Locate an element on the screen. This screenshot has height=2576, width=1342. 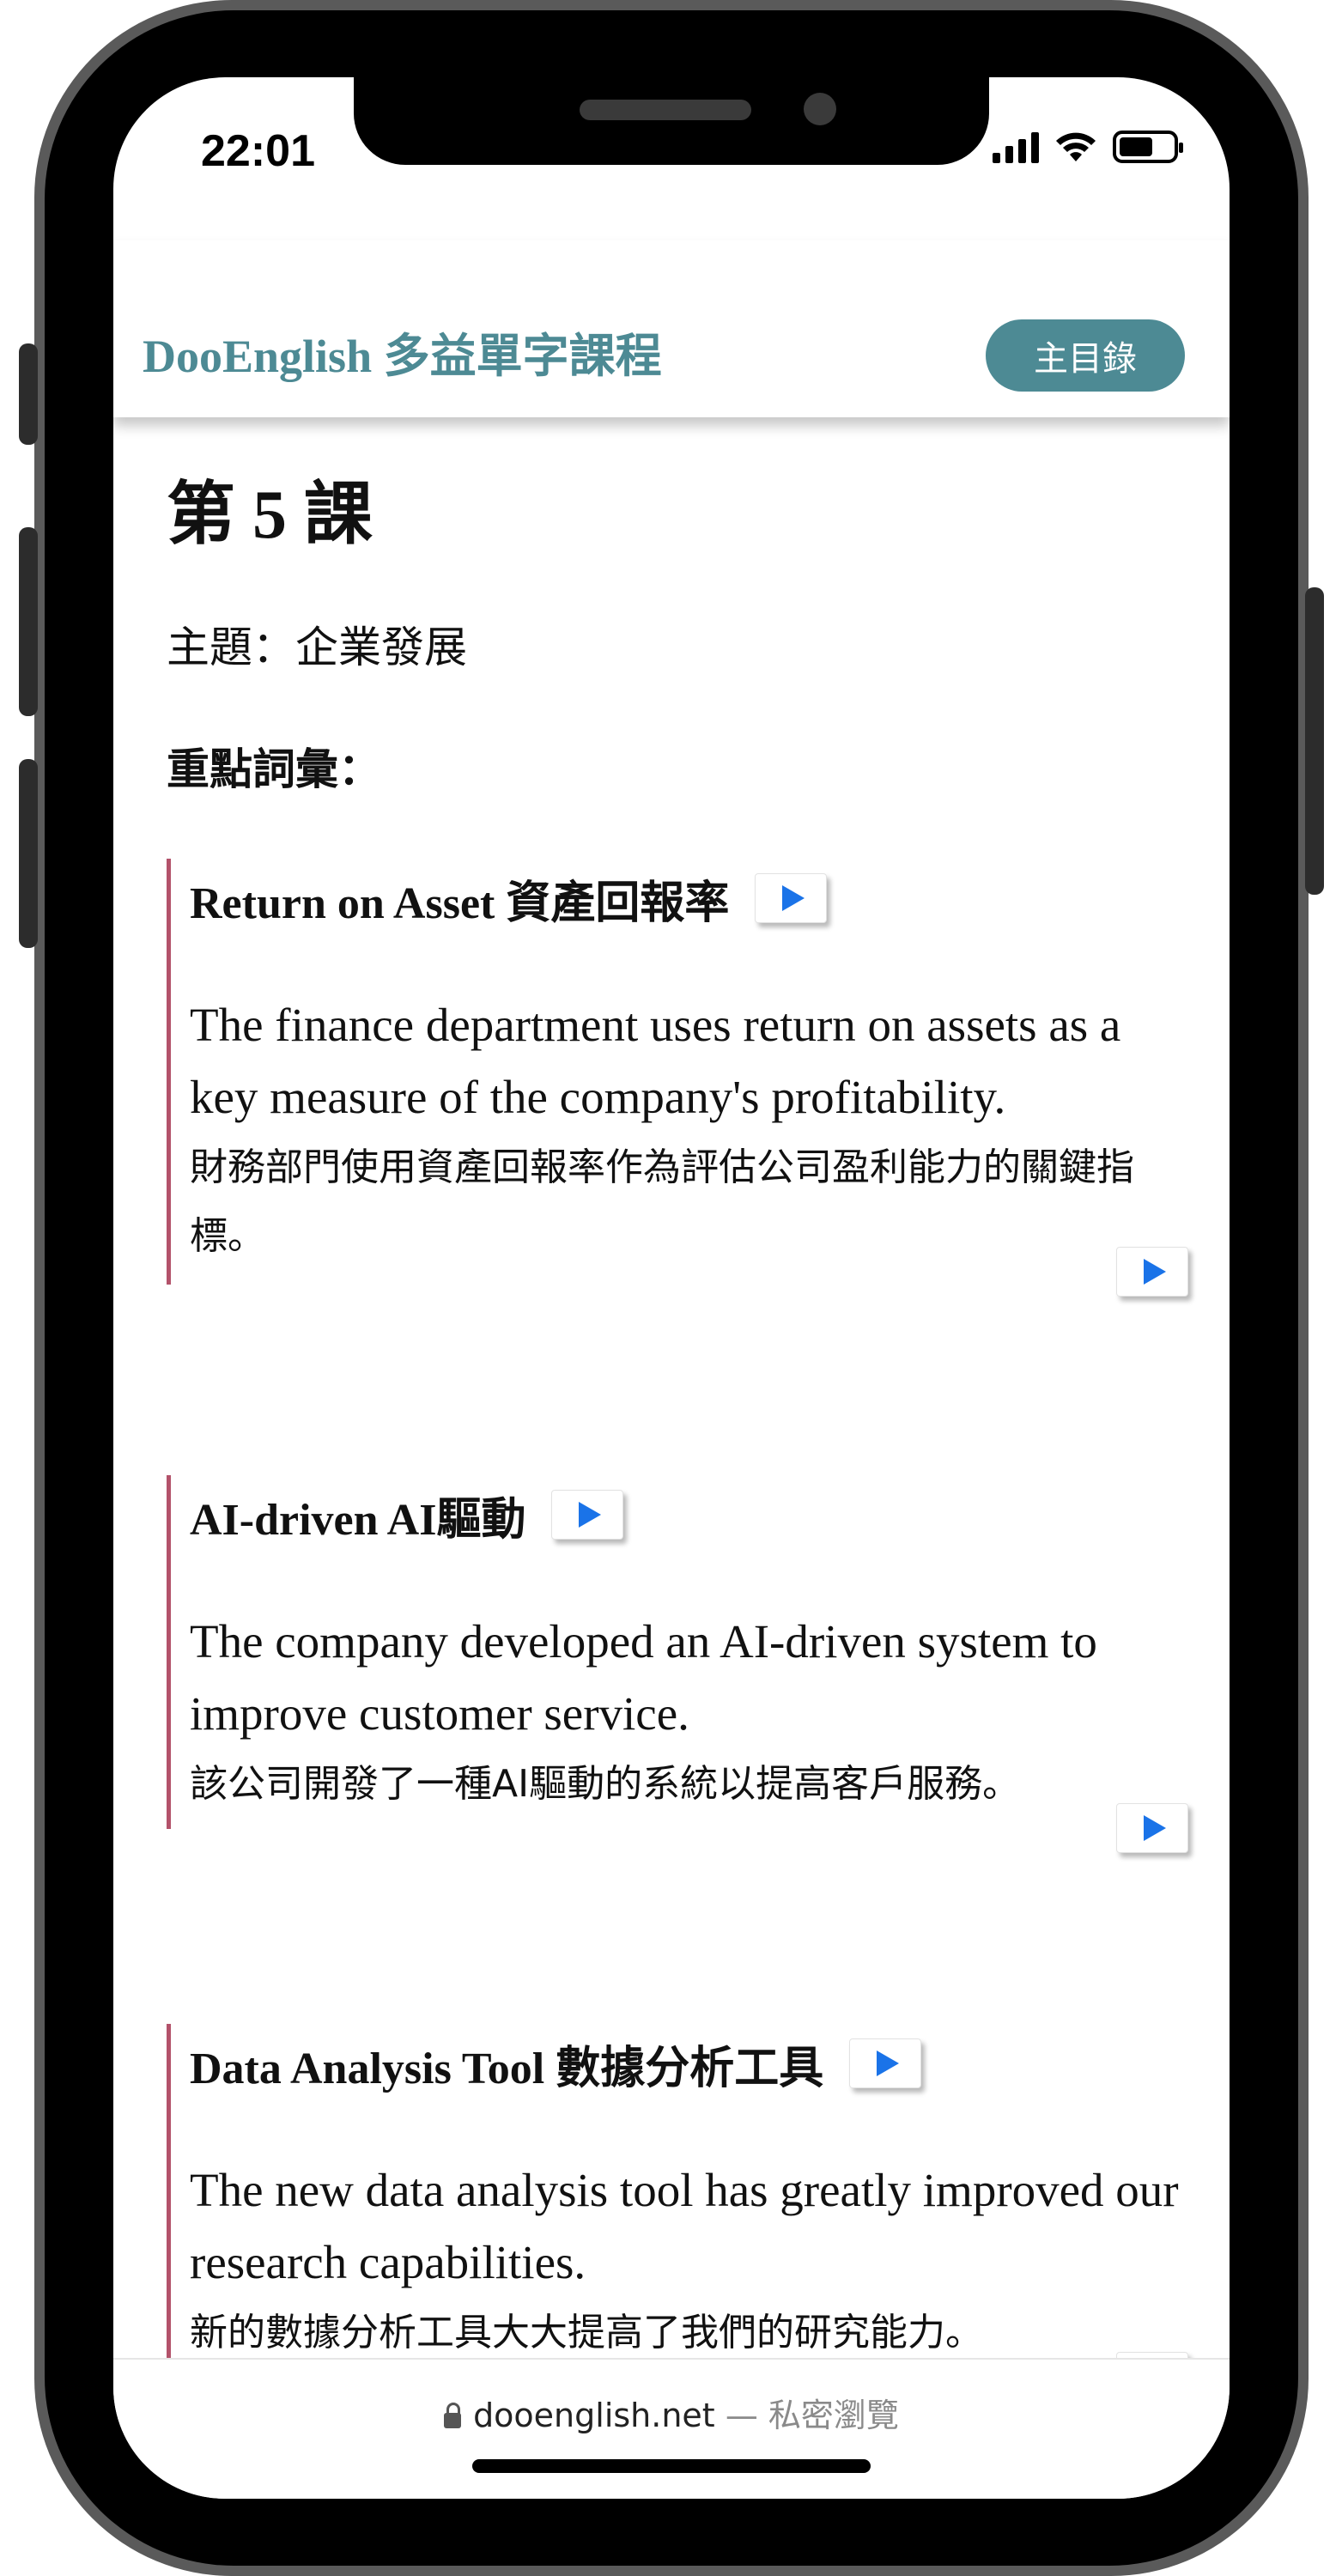
key-vocab-label: 重點詞彙： is located at coordinates (274, 769).